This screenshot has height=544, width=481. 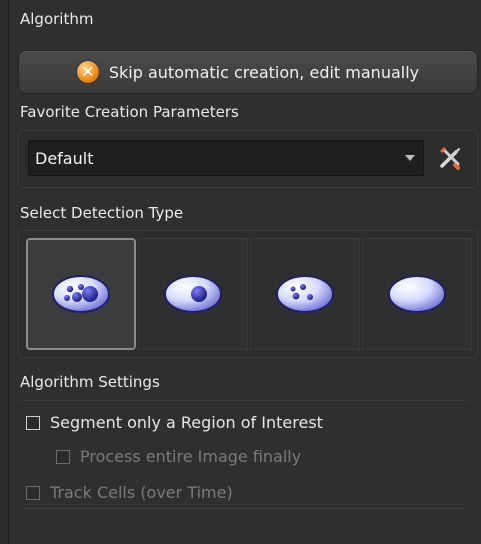 What do you see at coordinates (226, 158) in the screenshot?
I see `favorite-parameters-dropdown: Default` at bounding box center [226, 158].